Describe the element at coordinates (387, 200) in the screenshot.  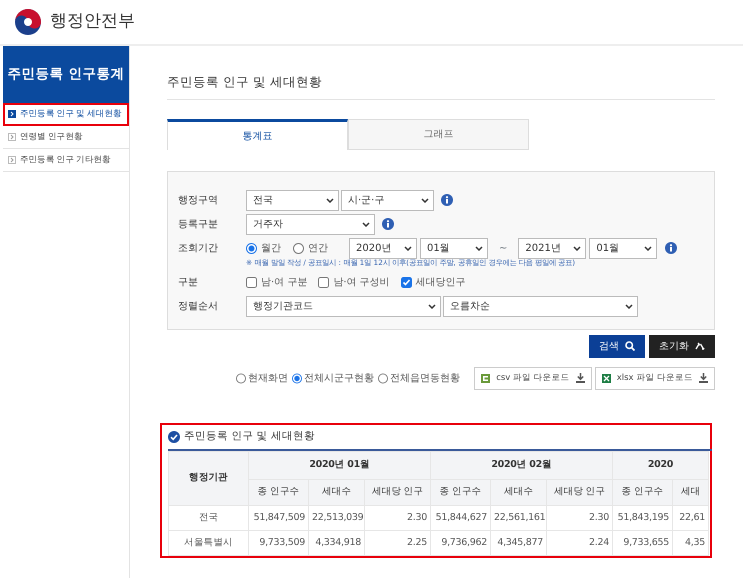
I see `select-field: 시·군·구` at that location.